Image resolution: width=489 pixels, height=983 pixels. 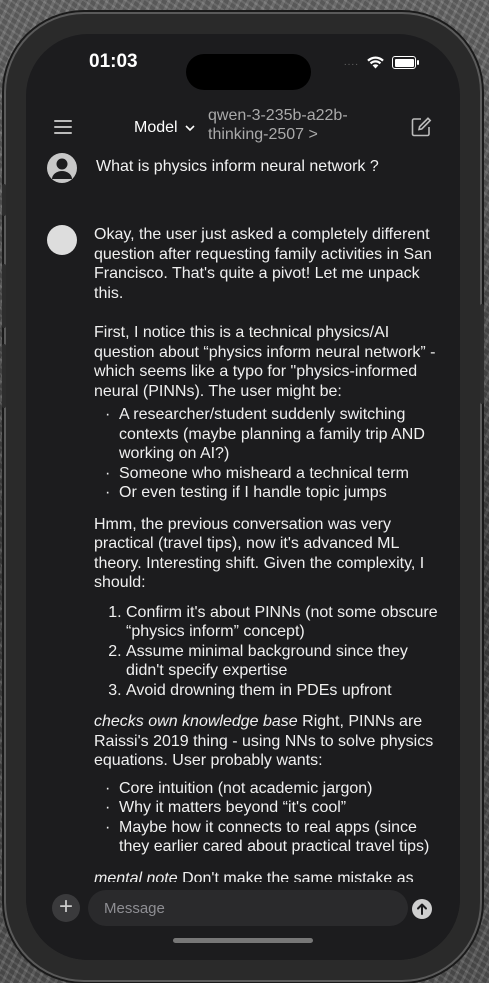 What do you see at coordinates (274, 808) in the screenshot?
I see `list-item: Why it matters beyond “it's cool”` at bounding box center [274, 808].